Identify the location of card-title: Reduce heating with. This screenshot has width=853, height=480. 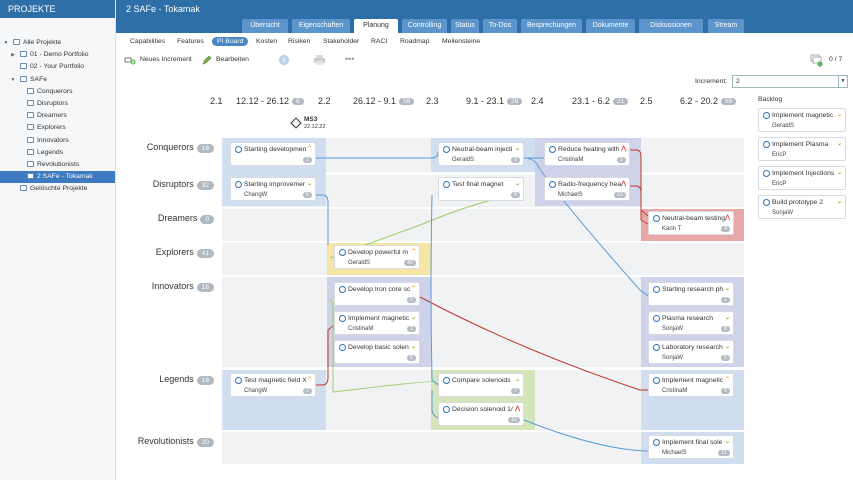
(589, 149).